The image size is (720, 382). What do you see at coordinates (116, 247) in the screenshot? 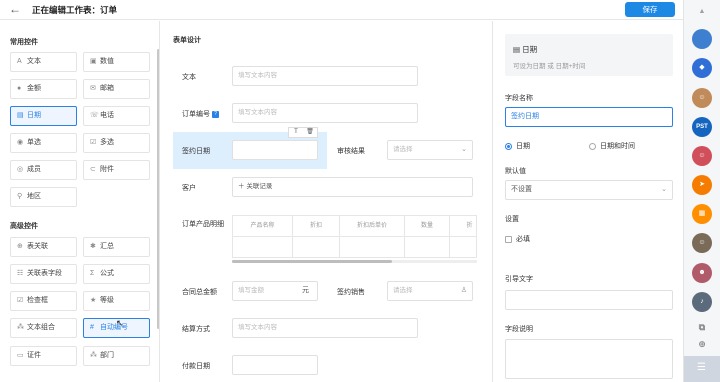
I see `control-summary: ✱ 汇总` at bounding box center [116, 247].